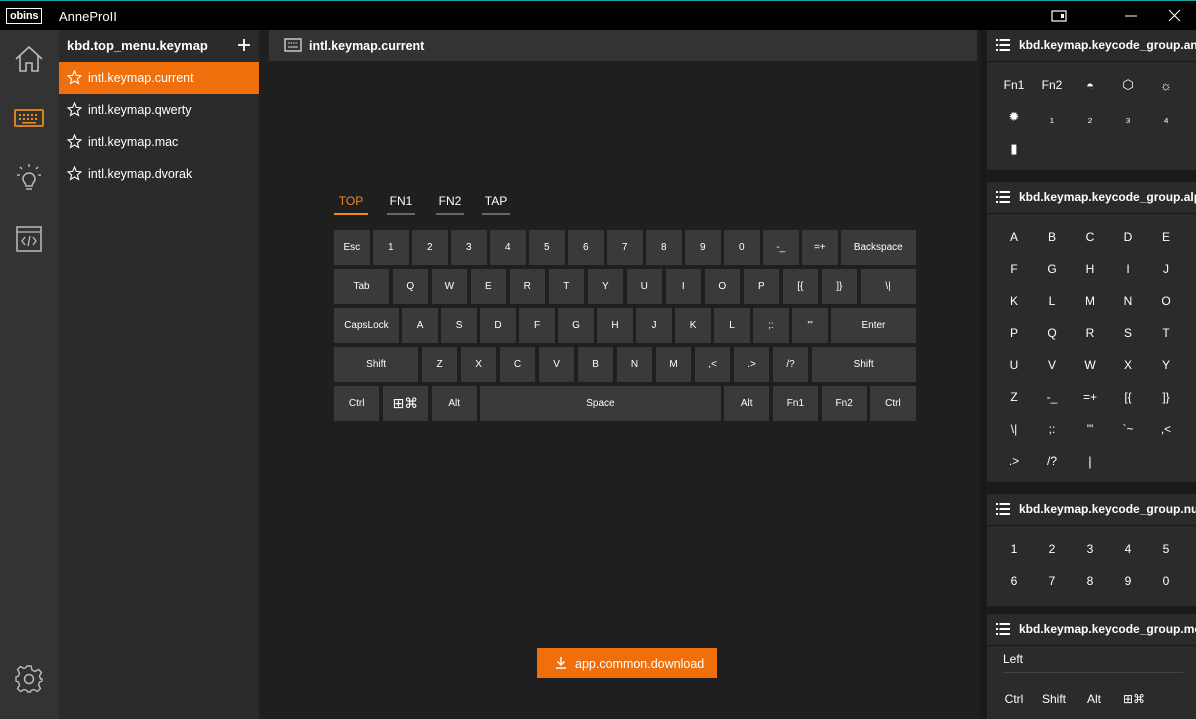 This screenshot has height=719, width=1196. I want to click on key: 0, so click(742, 247).